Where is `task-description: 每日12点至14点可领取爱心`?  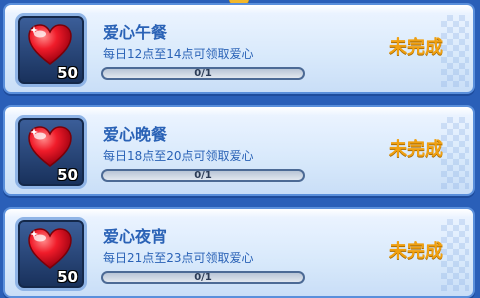 task-description: 每日12点至14点可领取爱心 is located at coordinates (178, 54).